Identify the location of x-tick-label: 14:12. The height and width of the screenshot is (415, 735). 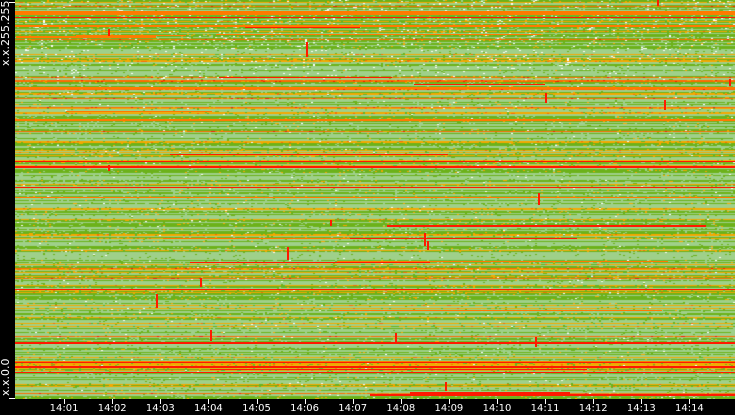
(593, 408).